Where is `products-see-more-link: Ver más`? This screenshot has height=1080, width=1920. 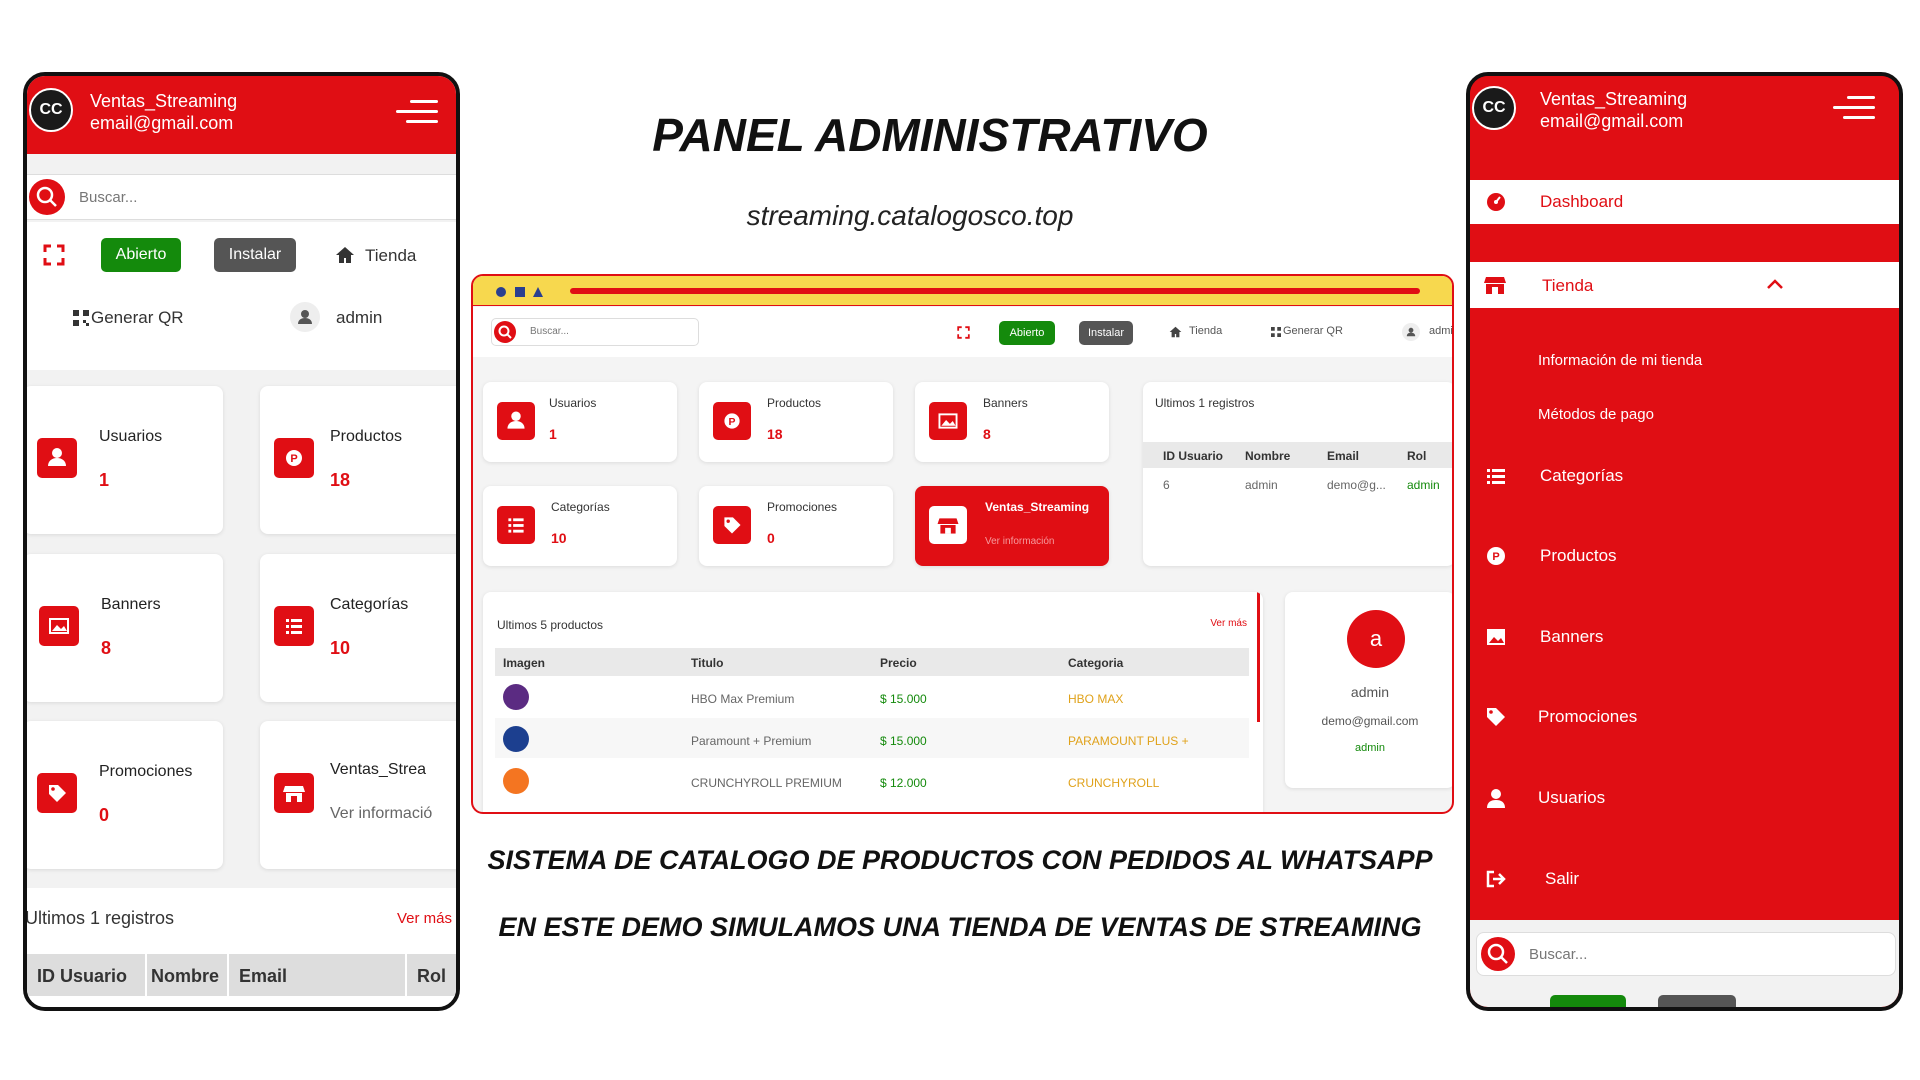 products-see-more-link: Ver más is located at coordinates (1228, 623).